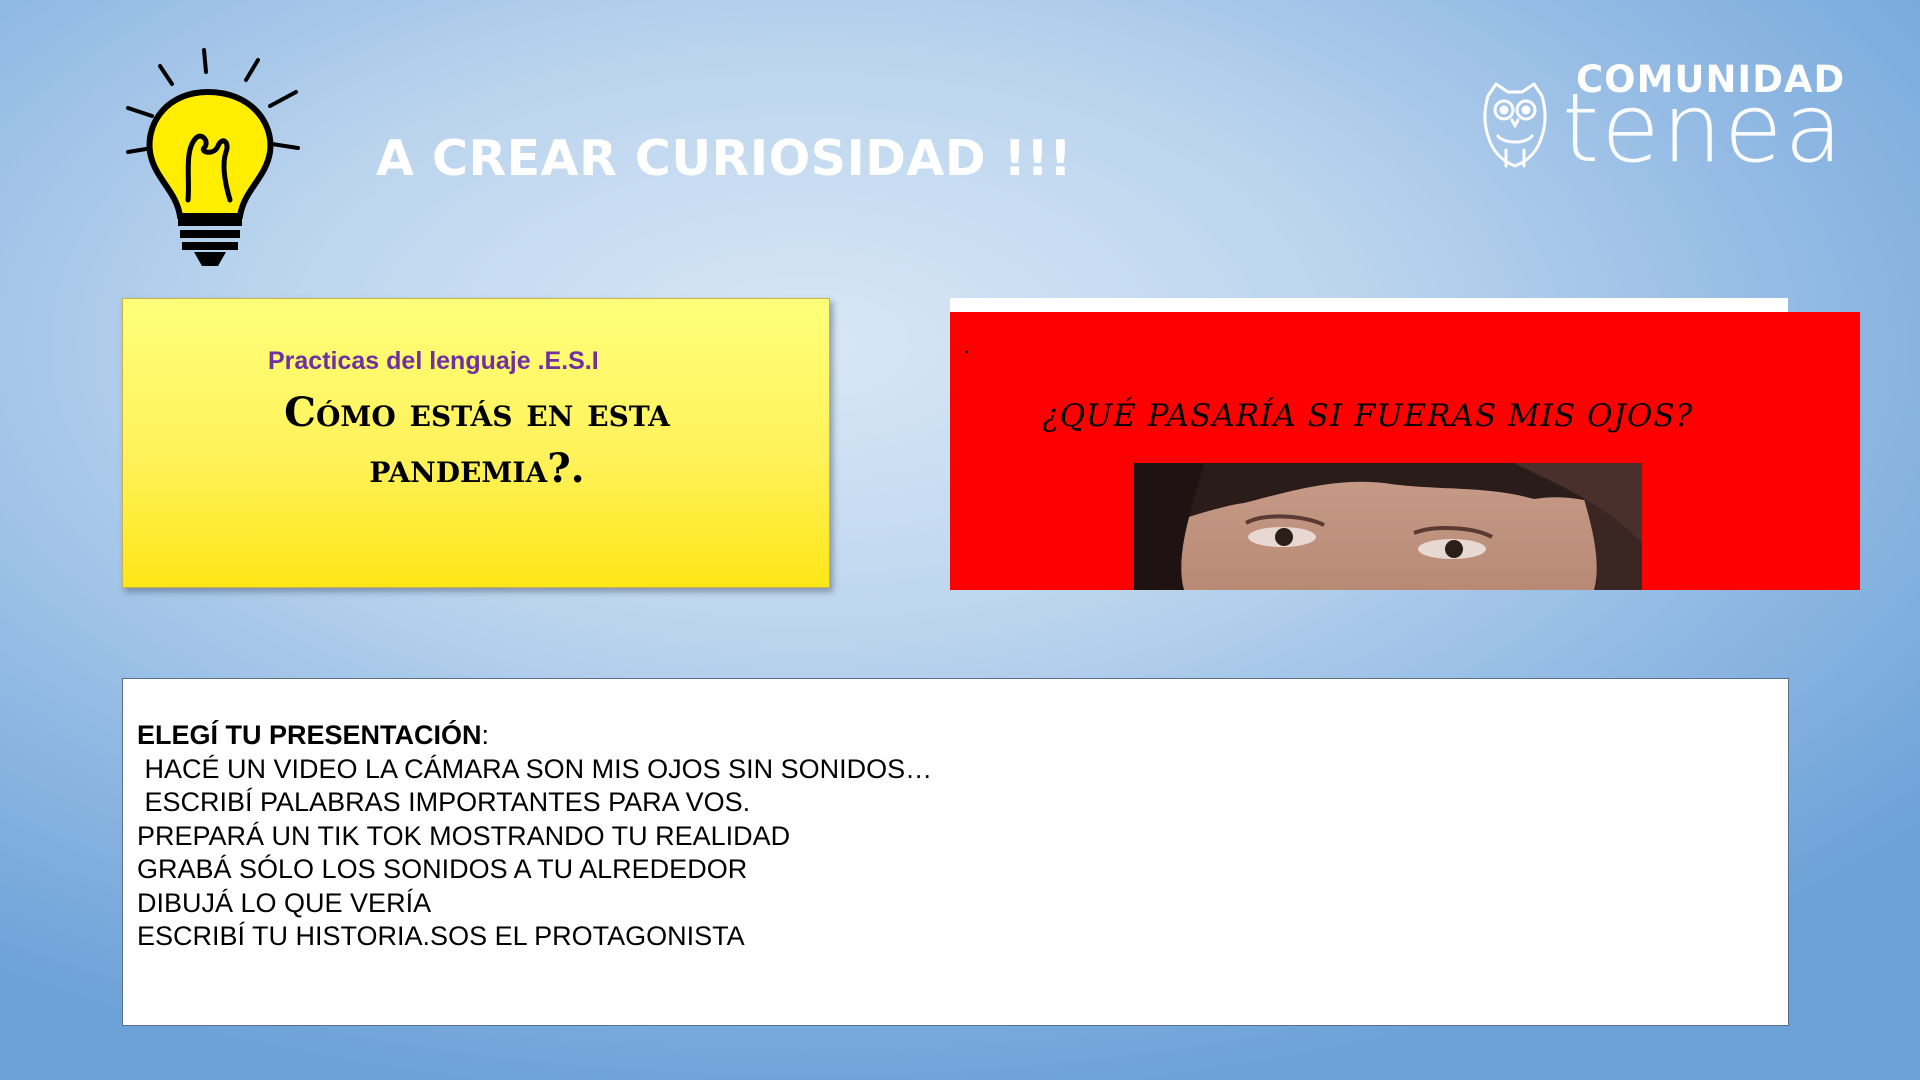 The image size is (1920, 1080). I want to click on owl-icon, so click(1515, 125).